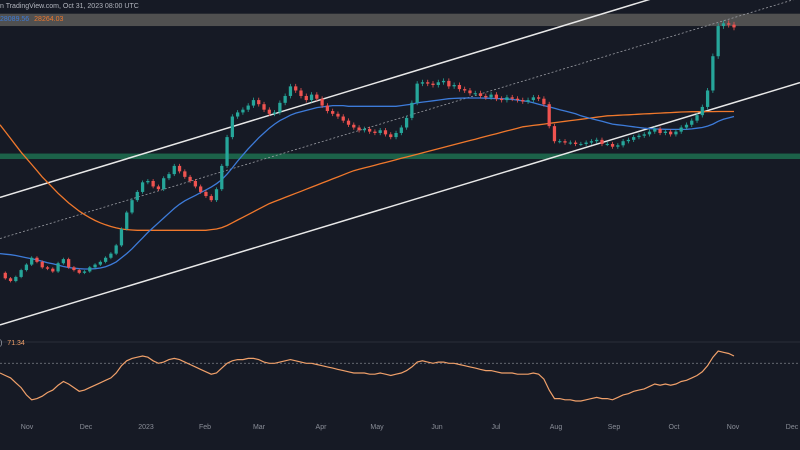  What do you see at coordinates (614, 427) in the screenshot?
I see `x-axis-label: Sep` at bounding box center [614, 427].